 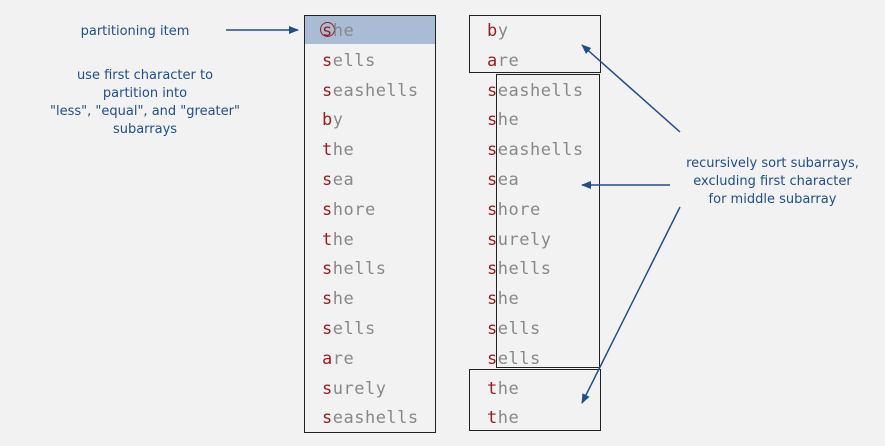 I want to click on greater-subarray-arrow, so click(x=631, y=305).